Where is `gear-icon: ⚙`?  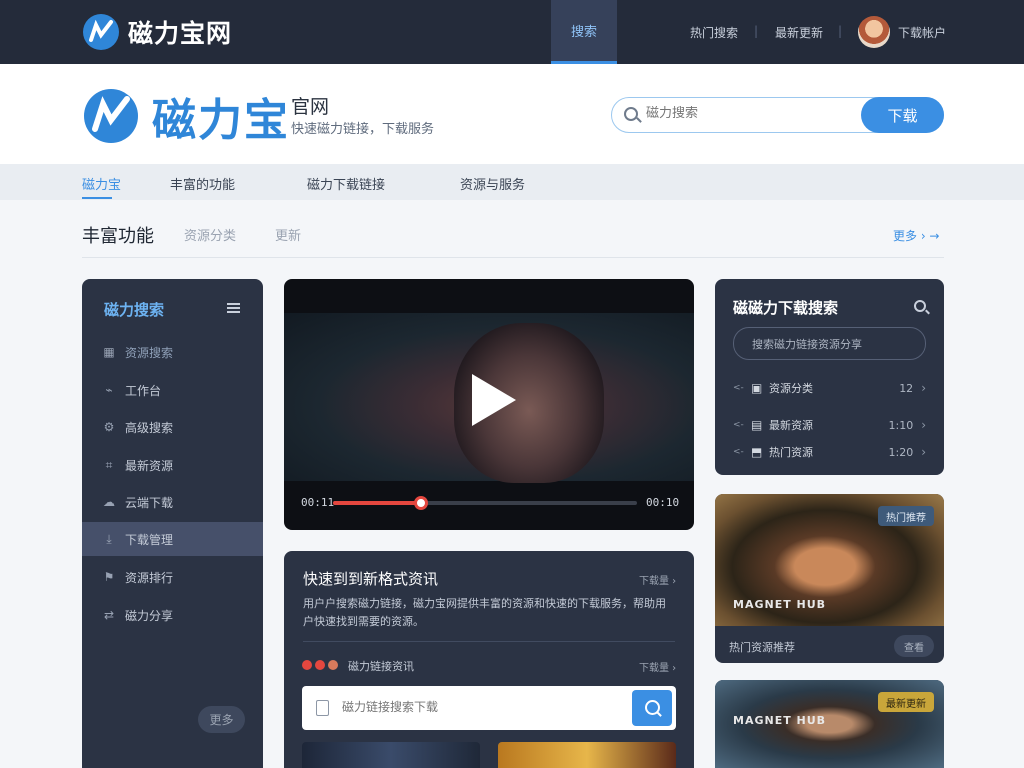
gear-icon: ⚙ is located at coordinates (109, 427).